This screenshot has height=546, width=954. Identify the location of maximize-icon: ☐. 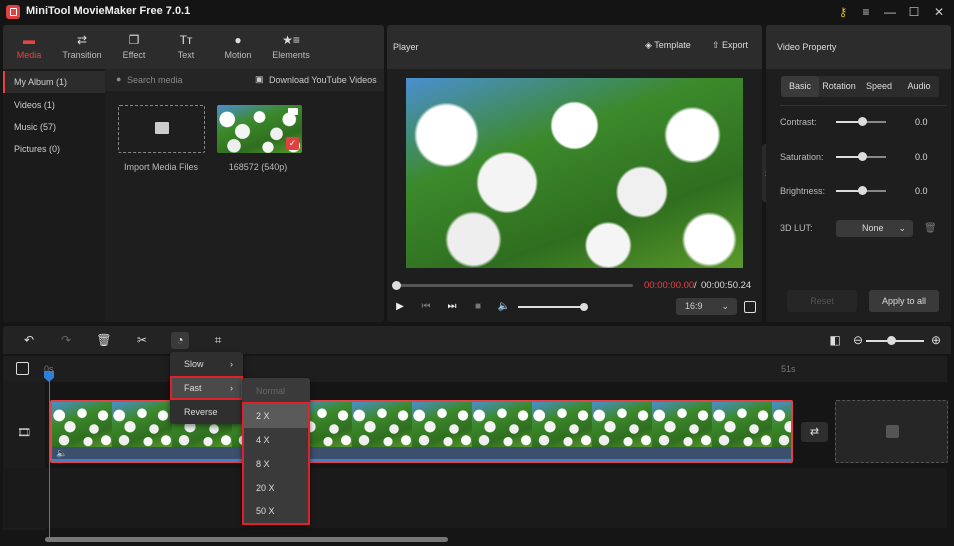
(914, 12).